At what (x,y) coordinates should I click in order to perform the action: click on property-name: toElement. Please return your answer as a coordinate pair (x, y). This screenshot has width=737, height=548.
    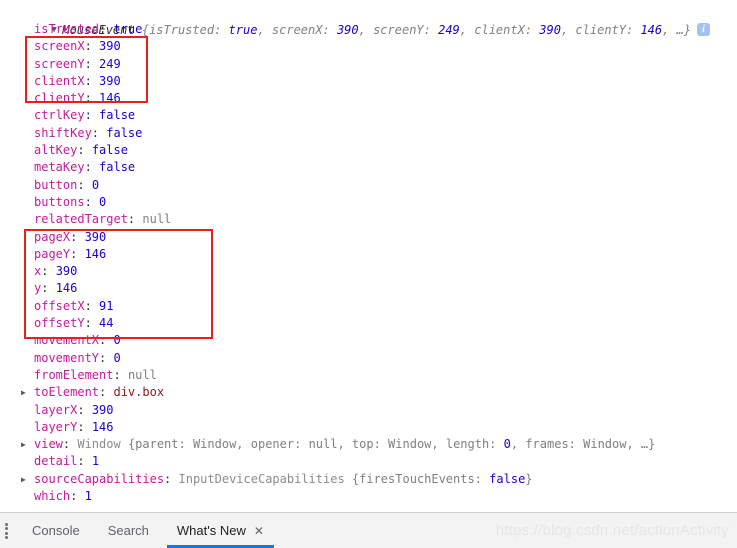
    Looking at the image, I should click on (67, 392).